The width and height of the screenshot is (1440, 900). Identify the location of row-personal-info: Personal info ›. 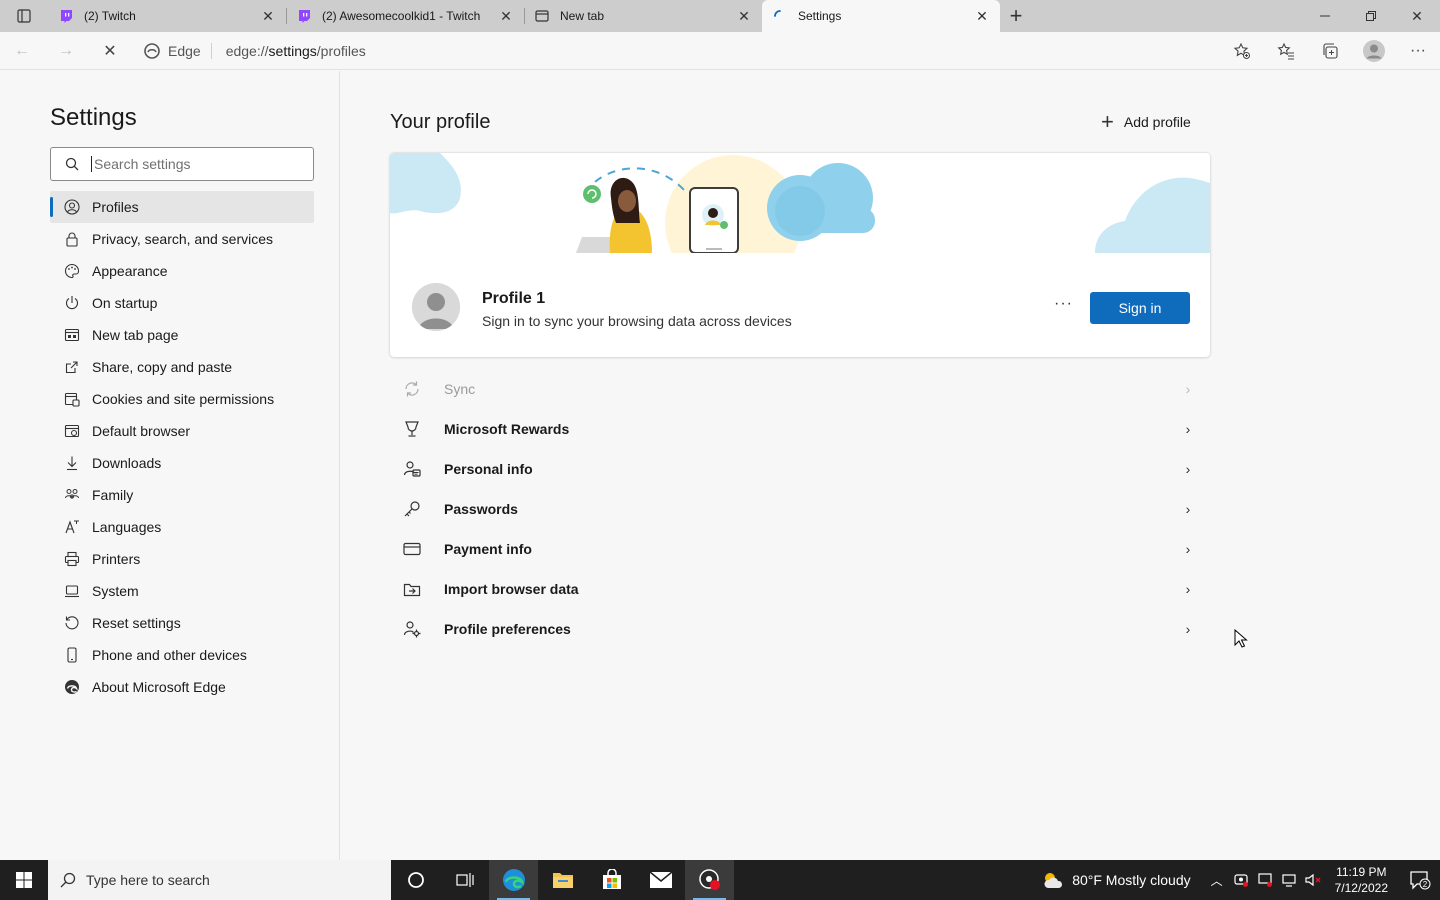
(800, 469).